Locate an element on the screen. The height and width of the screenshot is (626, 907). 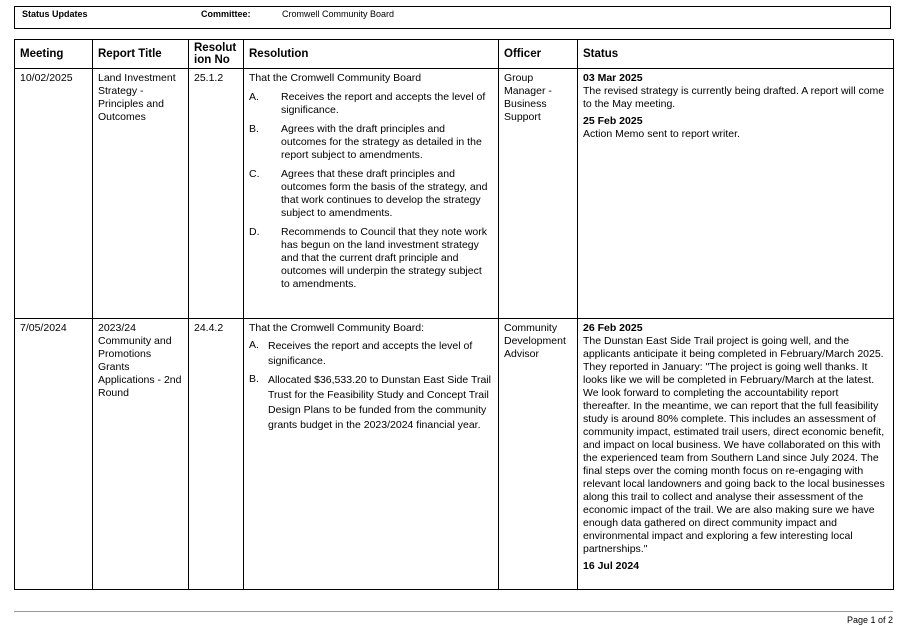
col-header-report-title: Report Title is located at coordinates (140, 54).